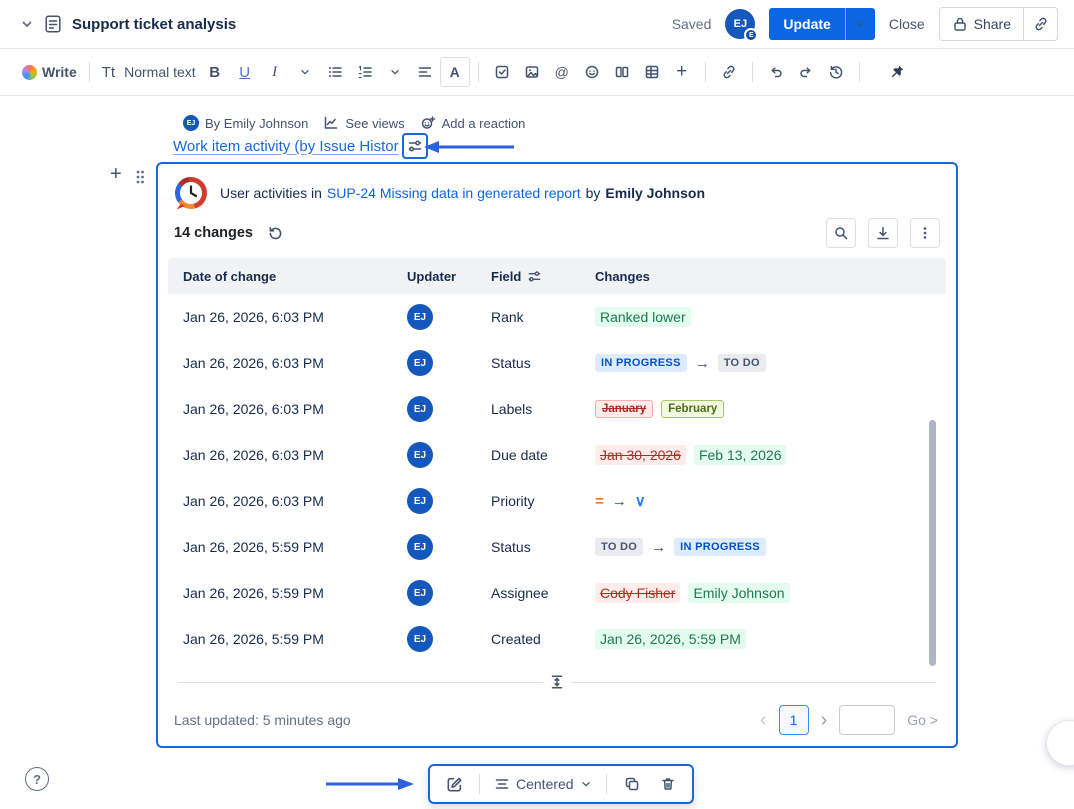 The width and height of the screenshot is (1074, 809). Describe the element at coordinates (275, 233) in the screenshot. I see `refresh-button` at that location.